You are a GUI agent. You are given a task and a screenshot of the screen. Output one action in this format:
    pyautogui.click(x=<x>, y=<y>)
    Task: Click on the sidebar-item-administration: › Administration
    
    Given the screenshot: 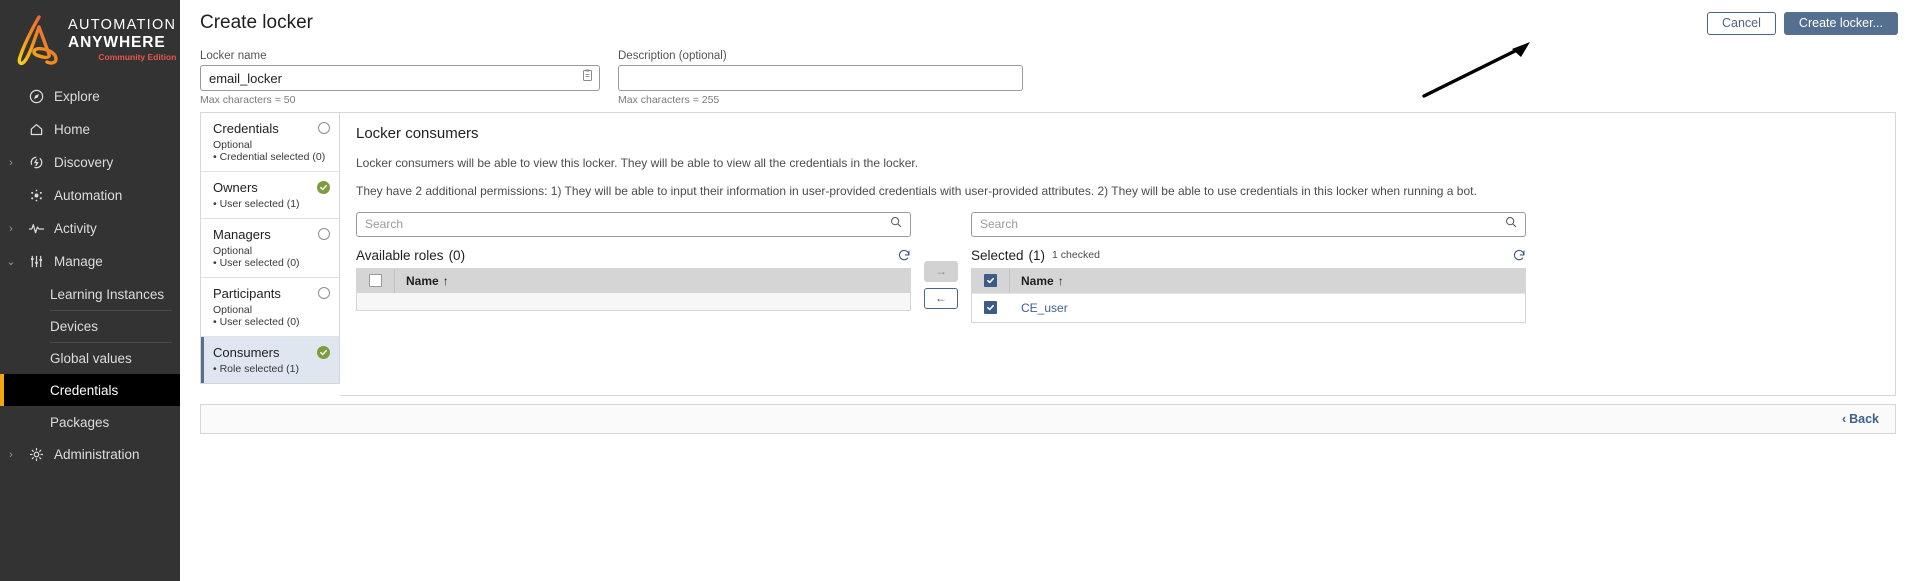 What is the action you would take?
    pyautogui.click(x=90, y=454)
    